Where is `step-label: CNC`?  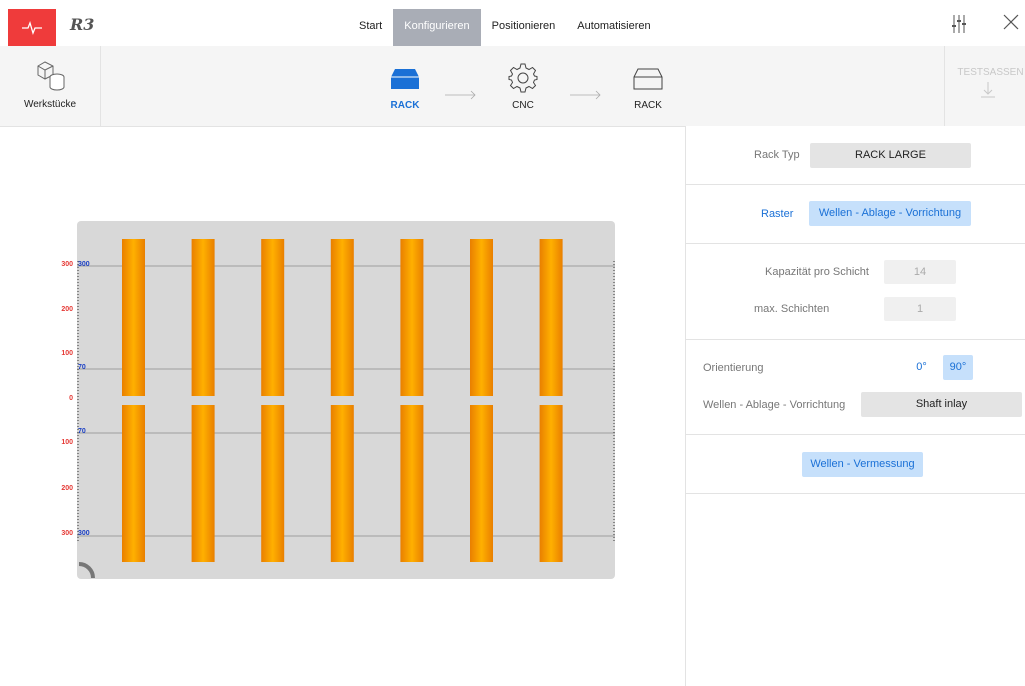
step-label: CNC is located at coordinates (523, 105).